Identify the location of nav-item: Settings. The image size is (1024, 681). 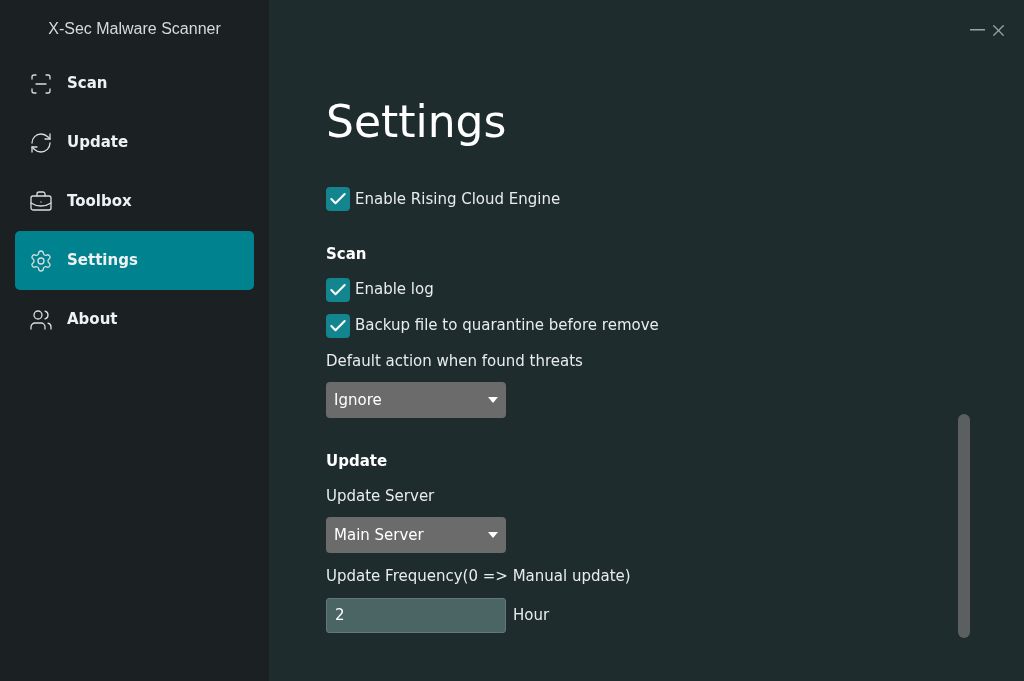
(134, 260).